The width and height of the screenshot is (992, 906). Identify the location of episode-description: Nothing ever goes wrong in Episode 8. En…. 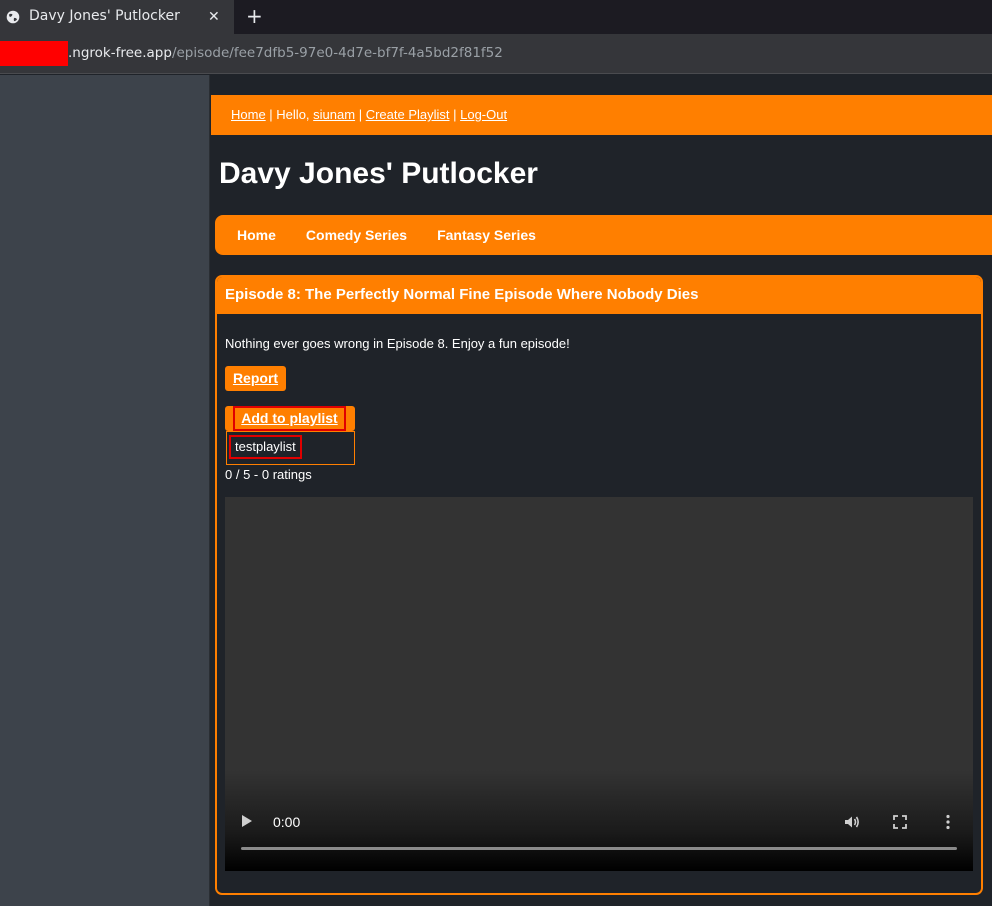
(397, 343).